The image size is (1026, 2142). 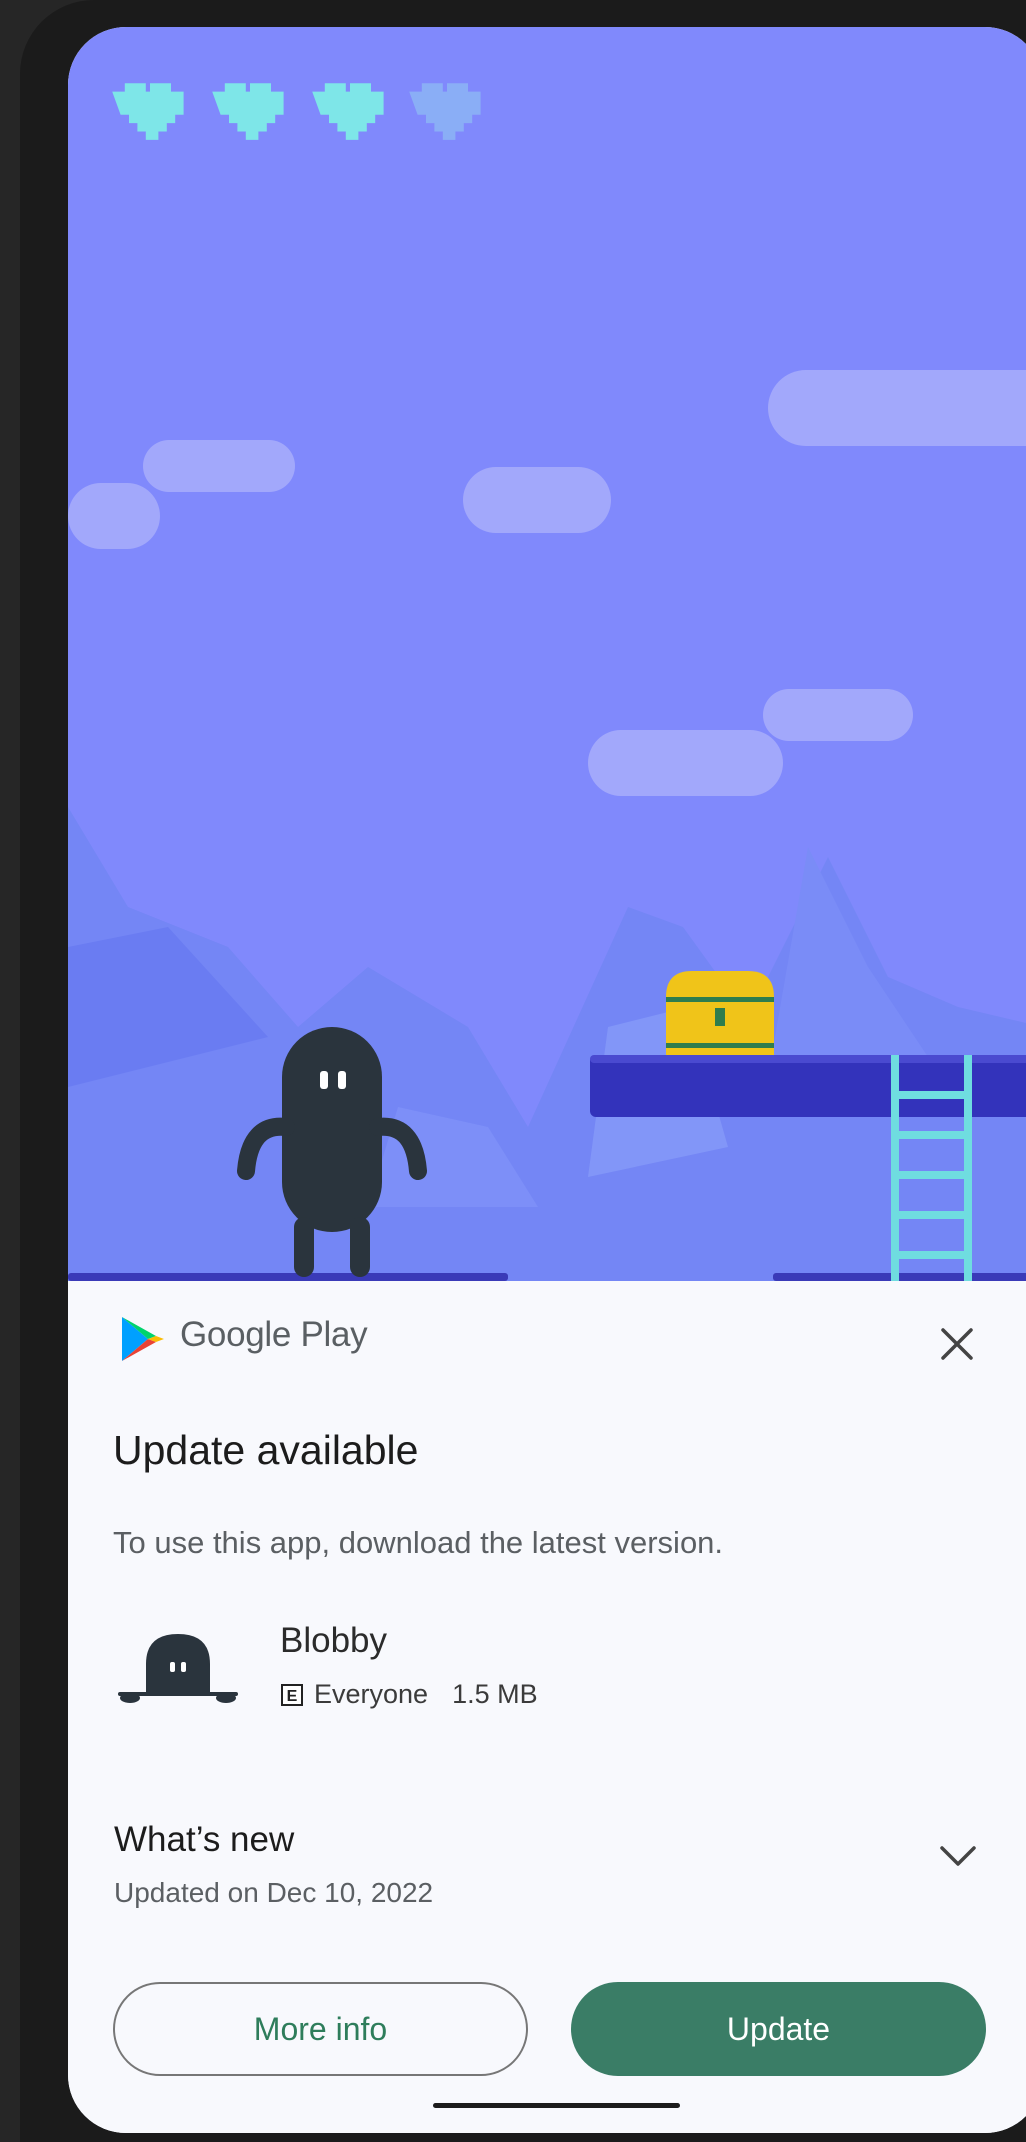 What do you see at coordinates (178, 1668) in the screenshot?
I see `app-icon` at bounding box center [178, 1668].